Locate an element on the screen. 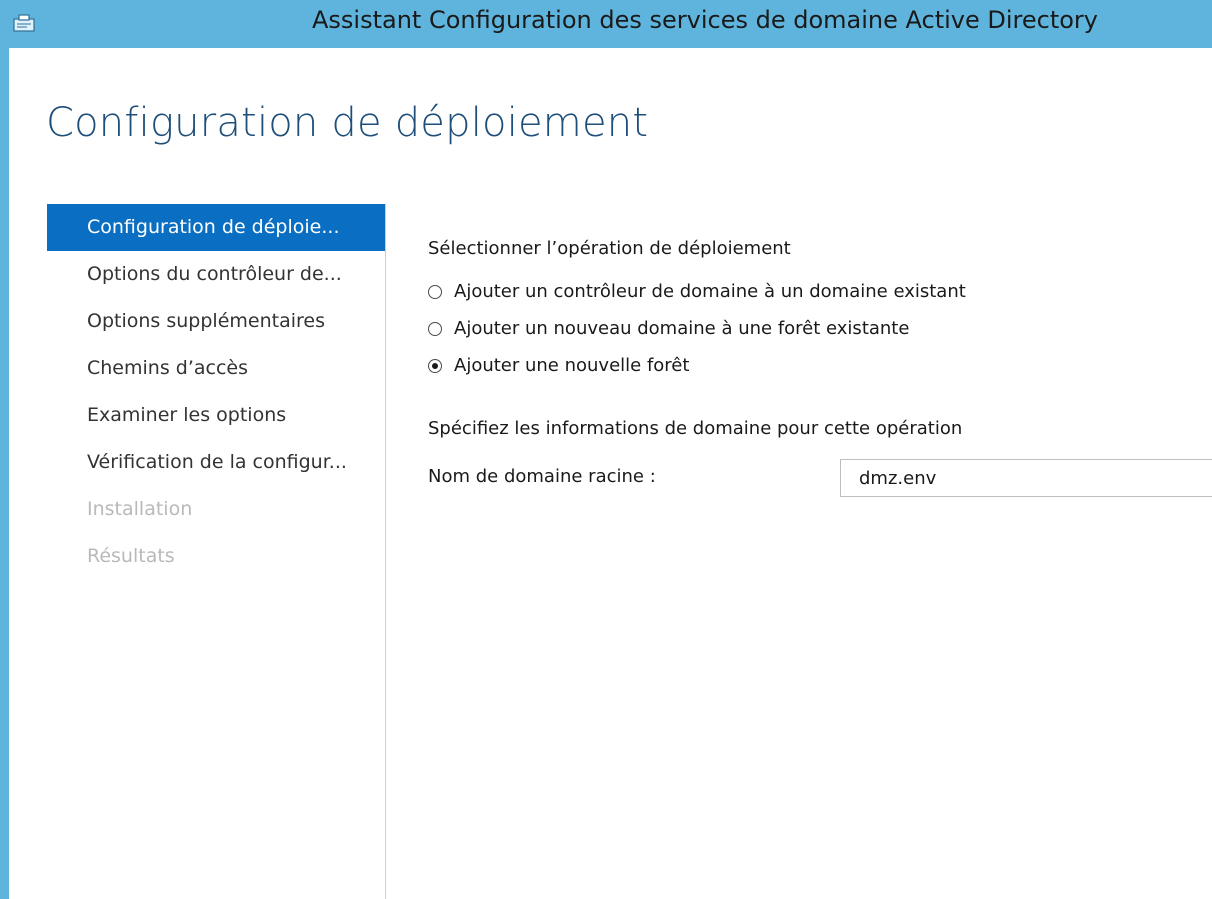 Image resolution: width=1212 pixels, height=899 pixels. deployment-operation-heading: Sélectionner l’opération de déploiement is located at coordinates (609, 248).